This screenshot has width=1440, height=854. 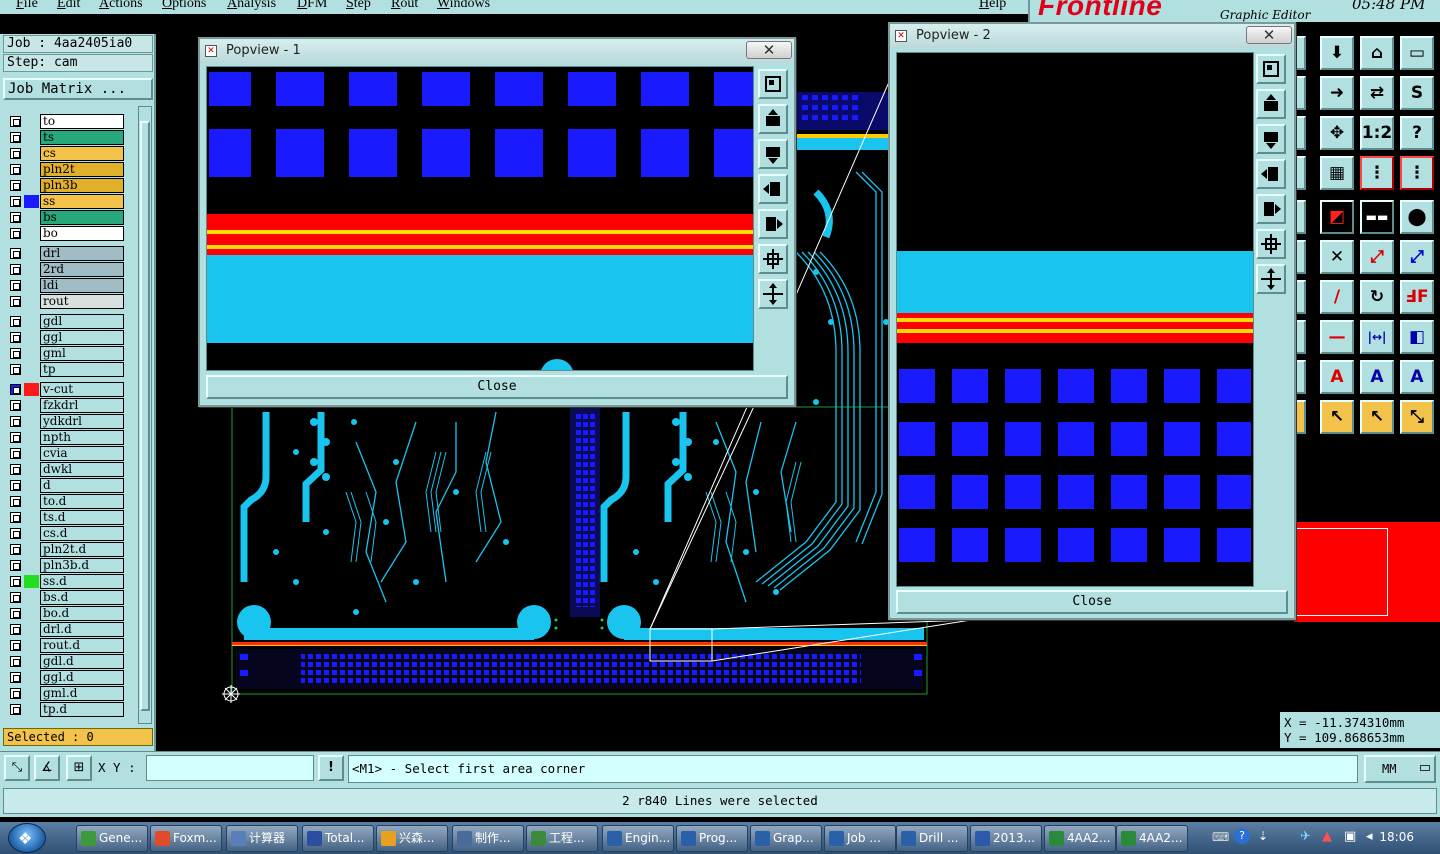 I want to click on layer-row: ss.d, so click(x=65, y=581).